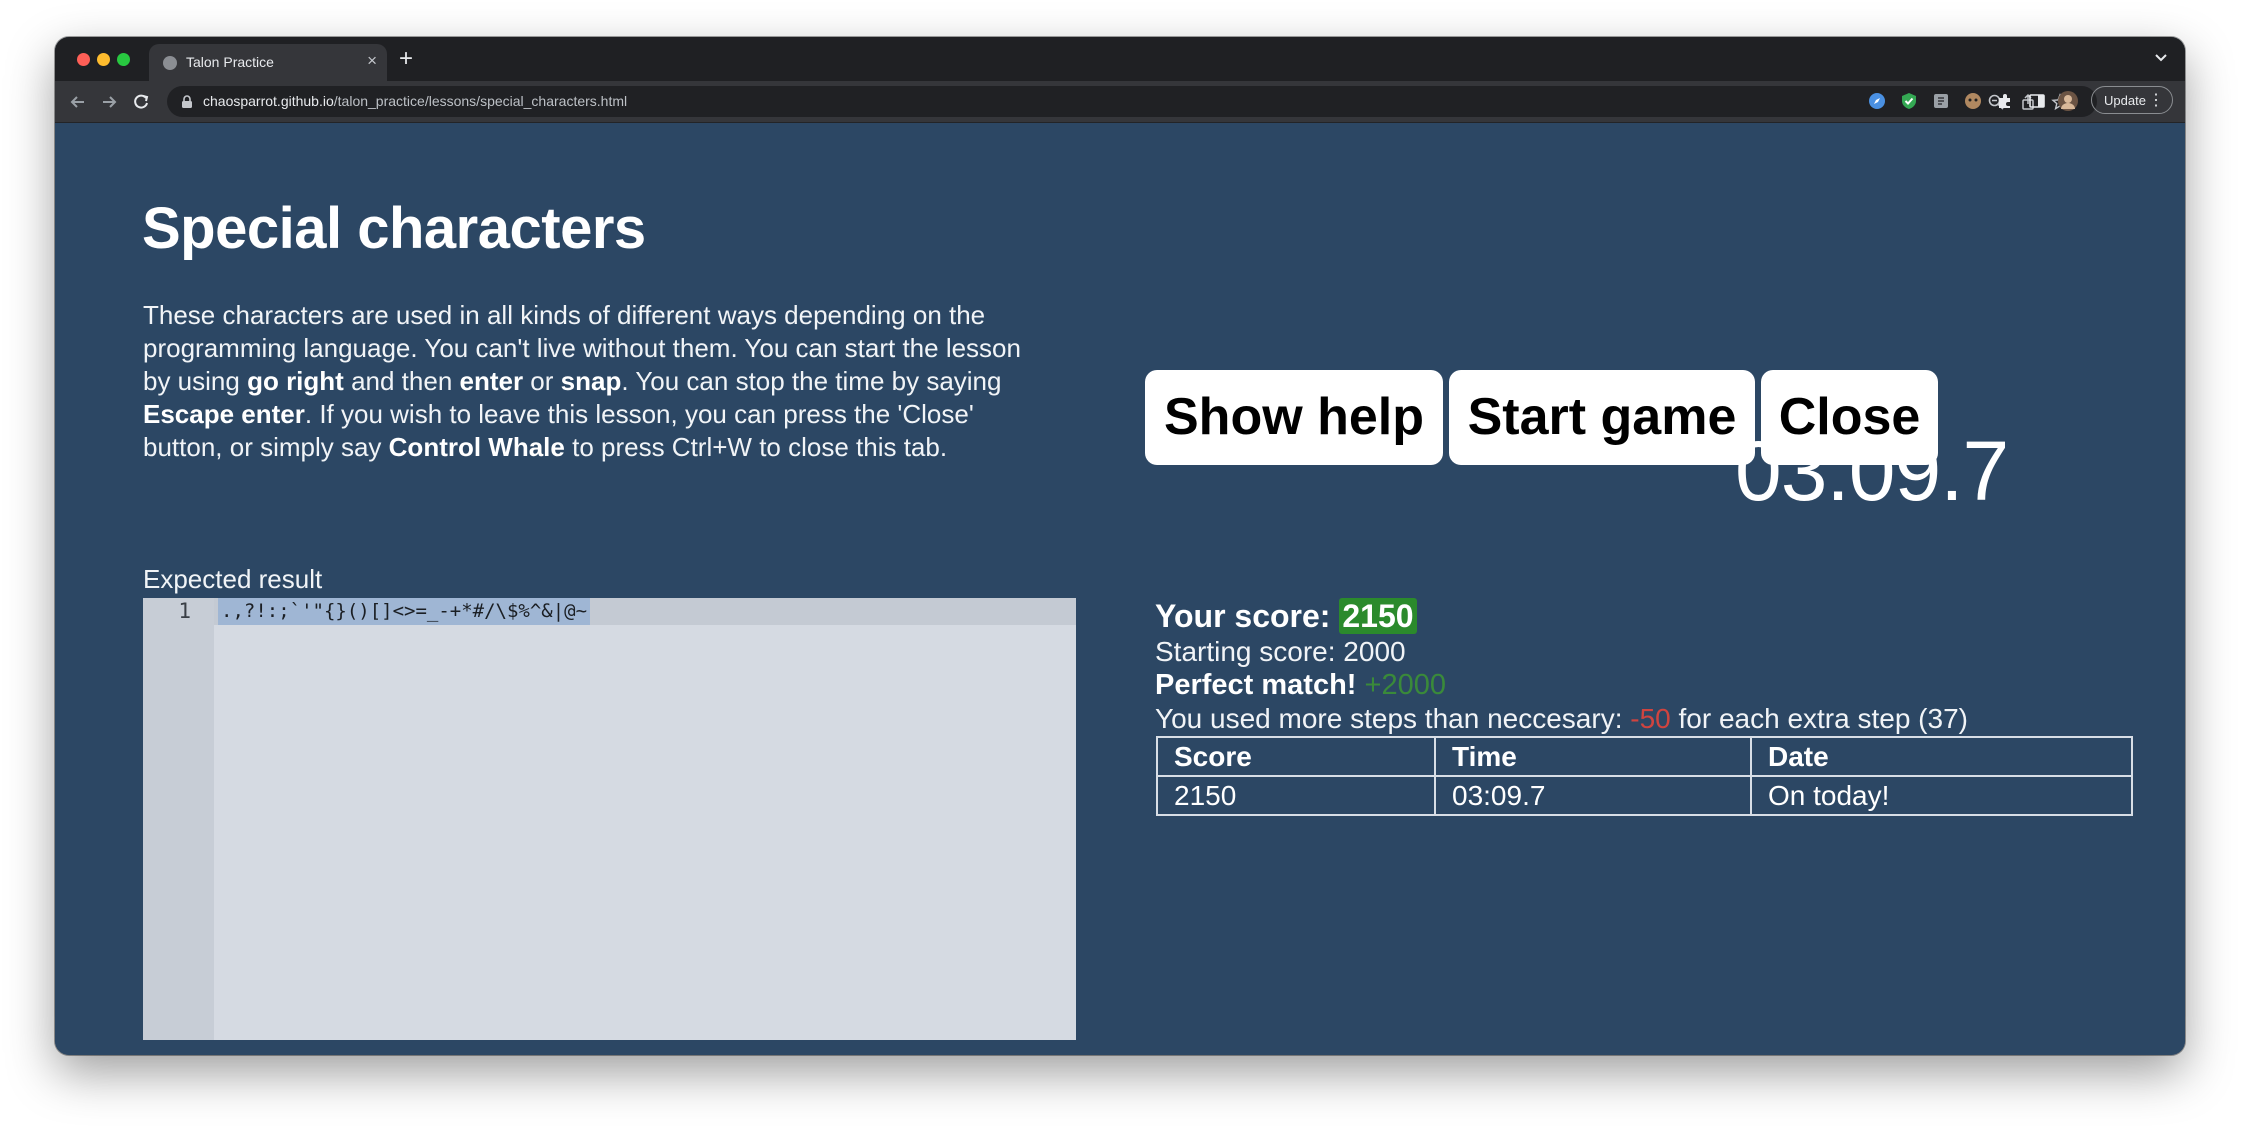  I want to click on cell-date: On today!, so click(1941, 795).